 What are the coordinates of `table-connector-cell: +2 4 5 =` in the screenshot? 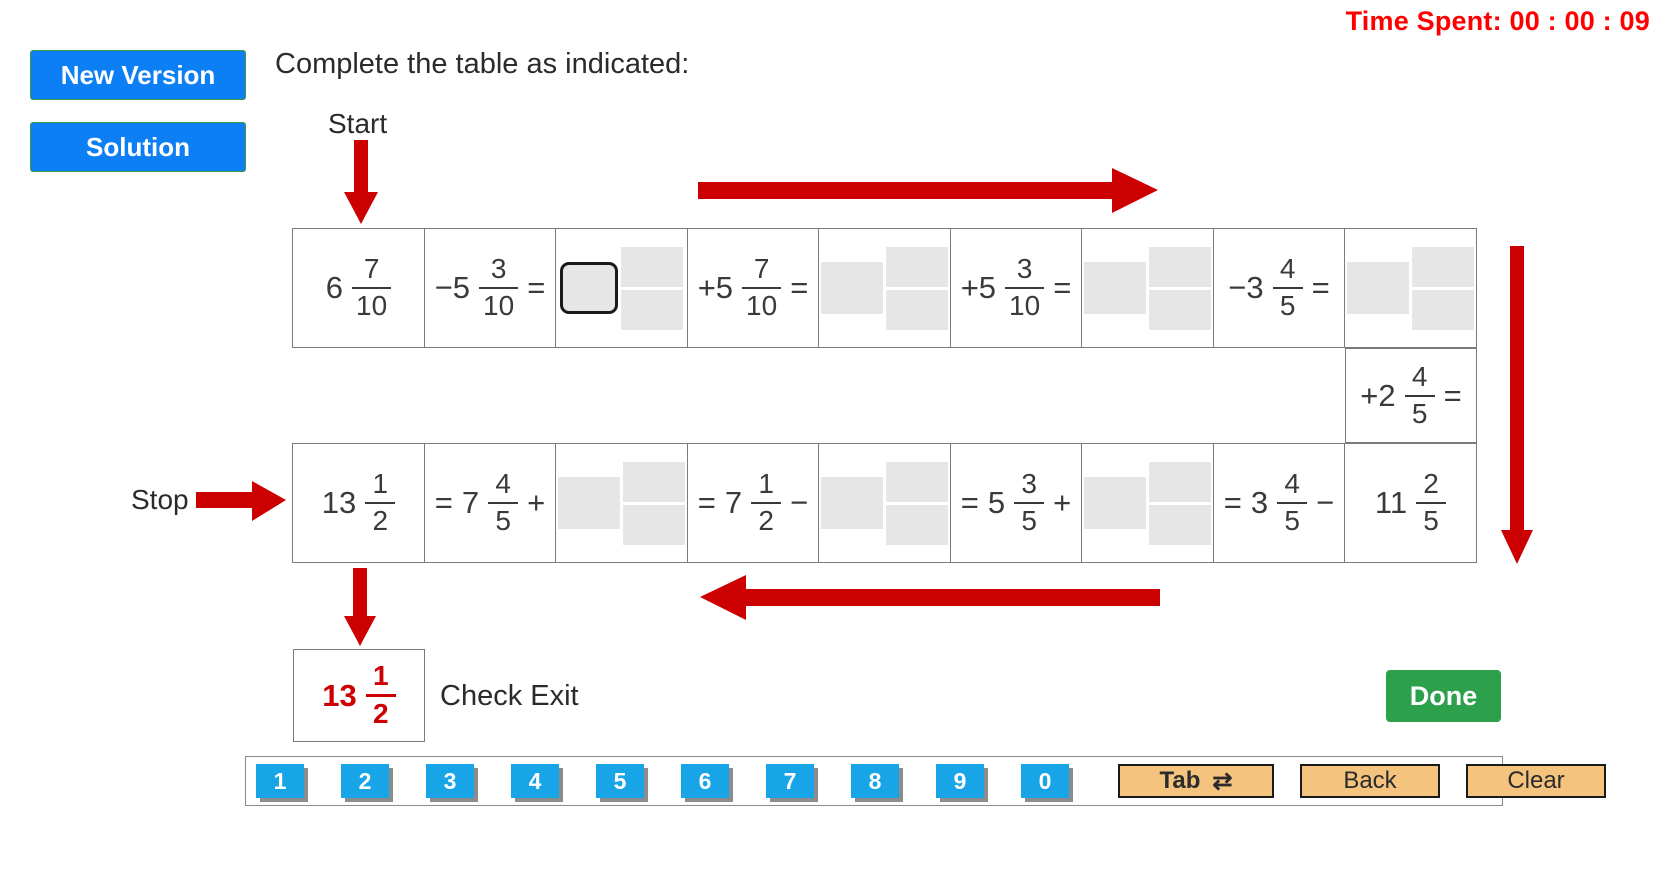 It's located at (1411, 395).